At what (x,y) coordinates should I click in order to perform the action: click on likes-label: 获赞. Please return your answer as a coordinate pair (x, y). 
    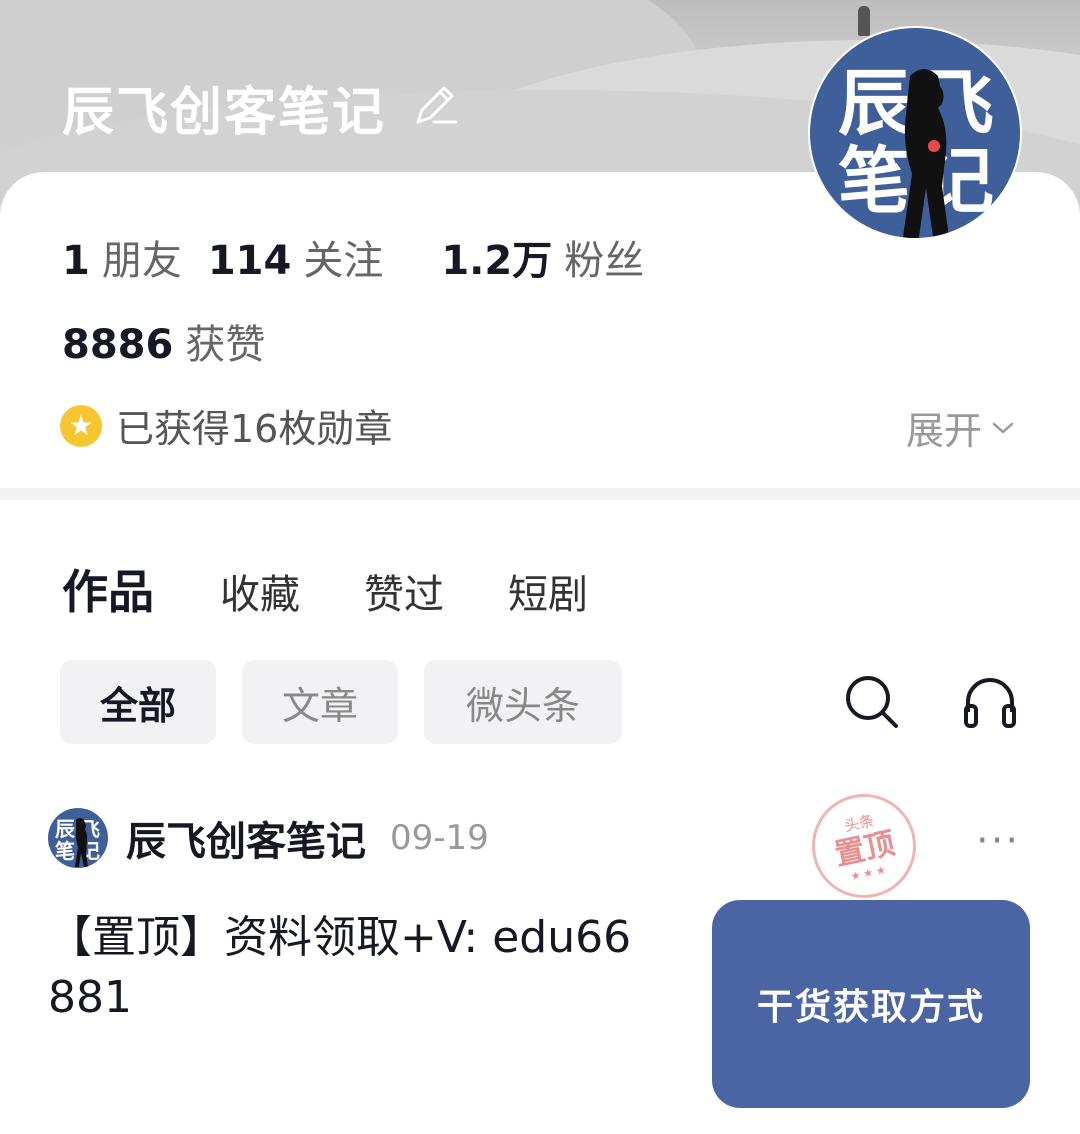
    Looking at the image, I should click on (225, 341).